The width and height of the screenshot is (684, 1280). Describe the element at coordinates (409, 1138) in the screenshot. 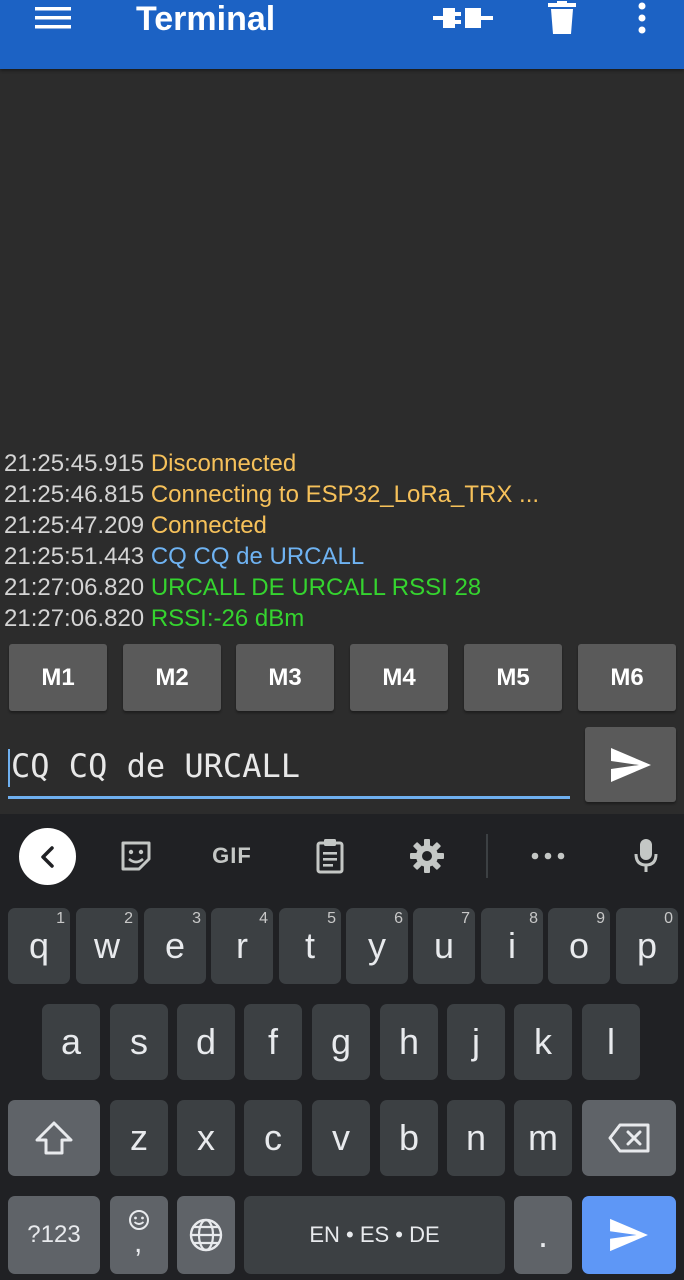

I see `key-b: b` at that location.